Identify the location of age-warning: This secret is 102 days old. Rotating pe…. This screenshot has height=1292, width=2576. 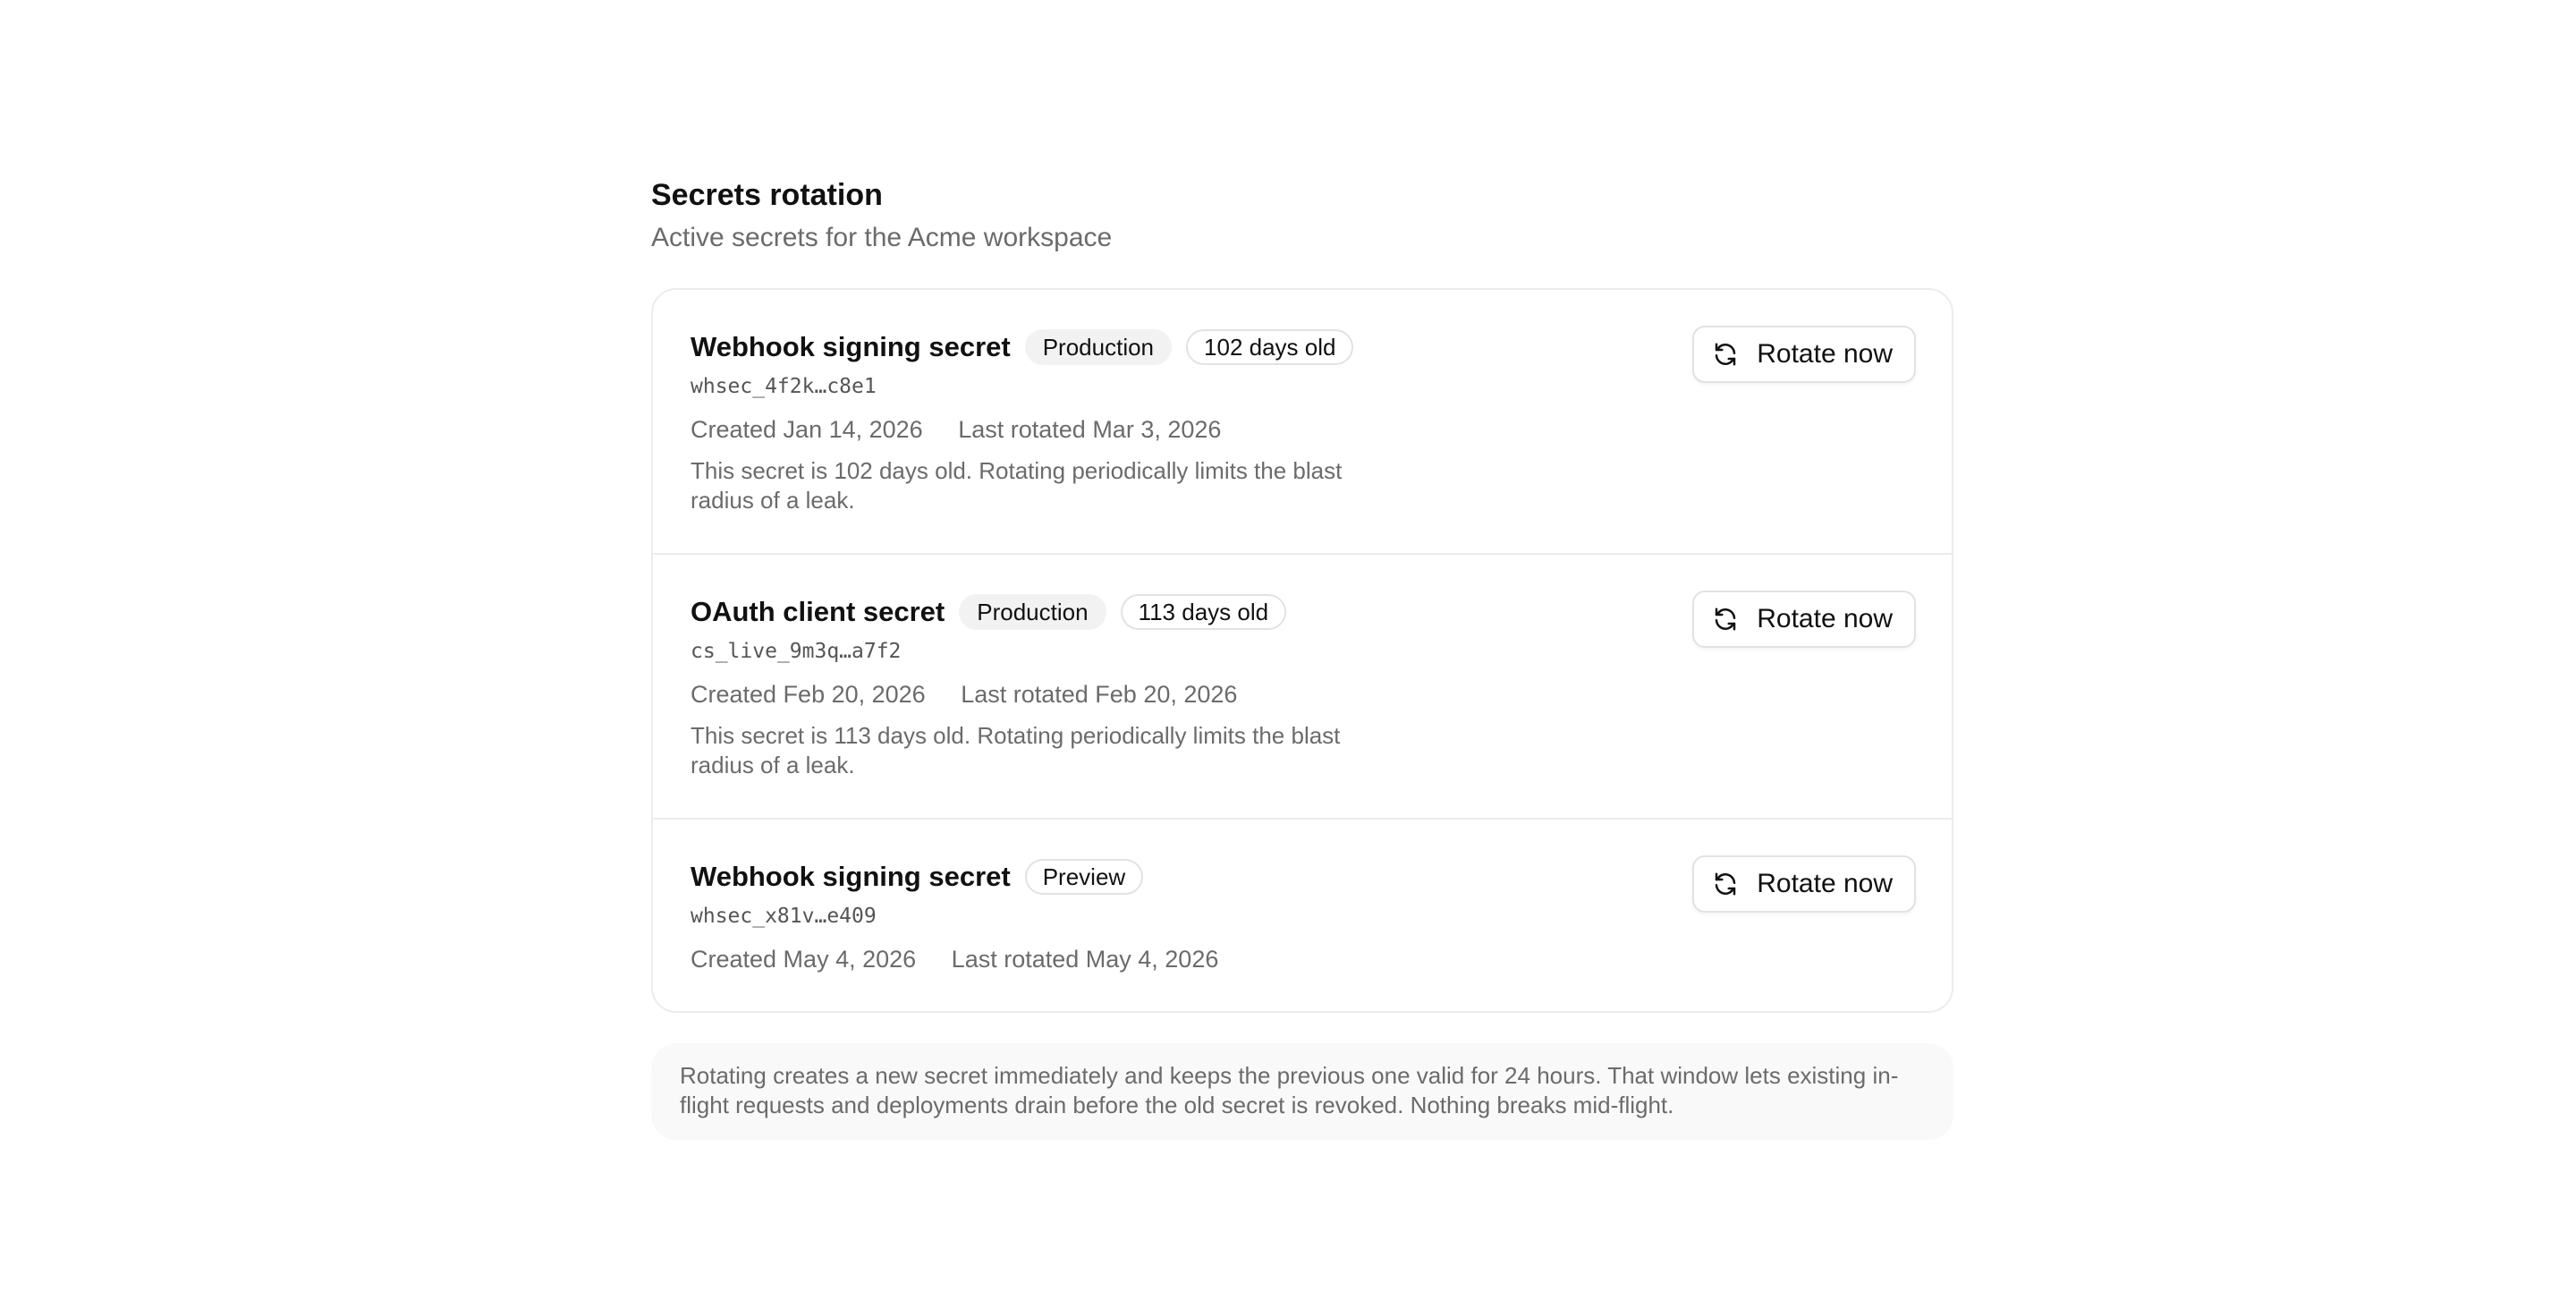
(1017, 485).